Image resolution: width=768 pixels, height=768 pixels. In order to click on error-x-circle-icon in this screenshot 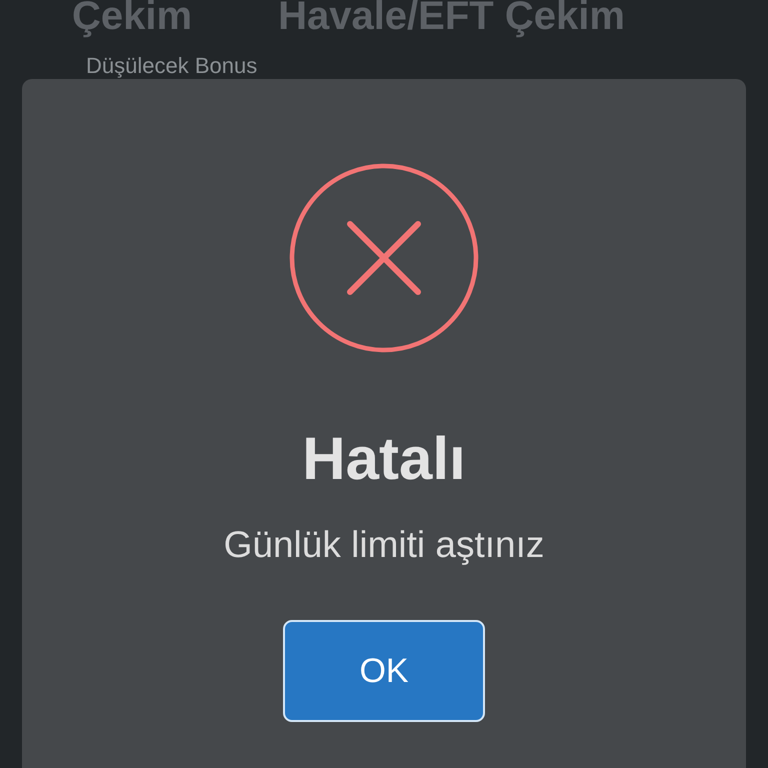, I will do `click(384, 258)`.